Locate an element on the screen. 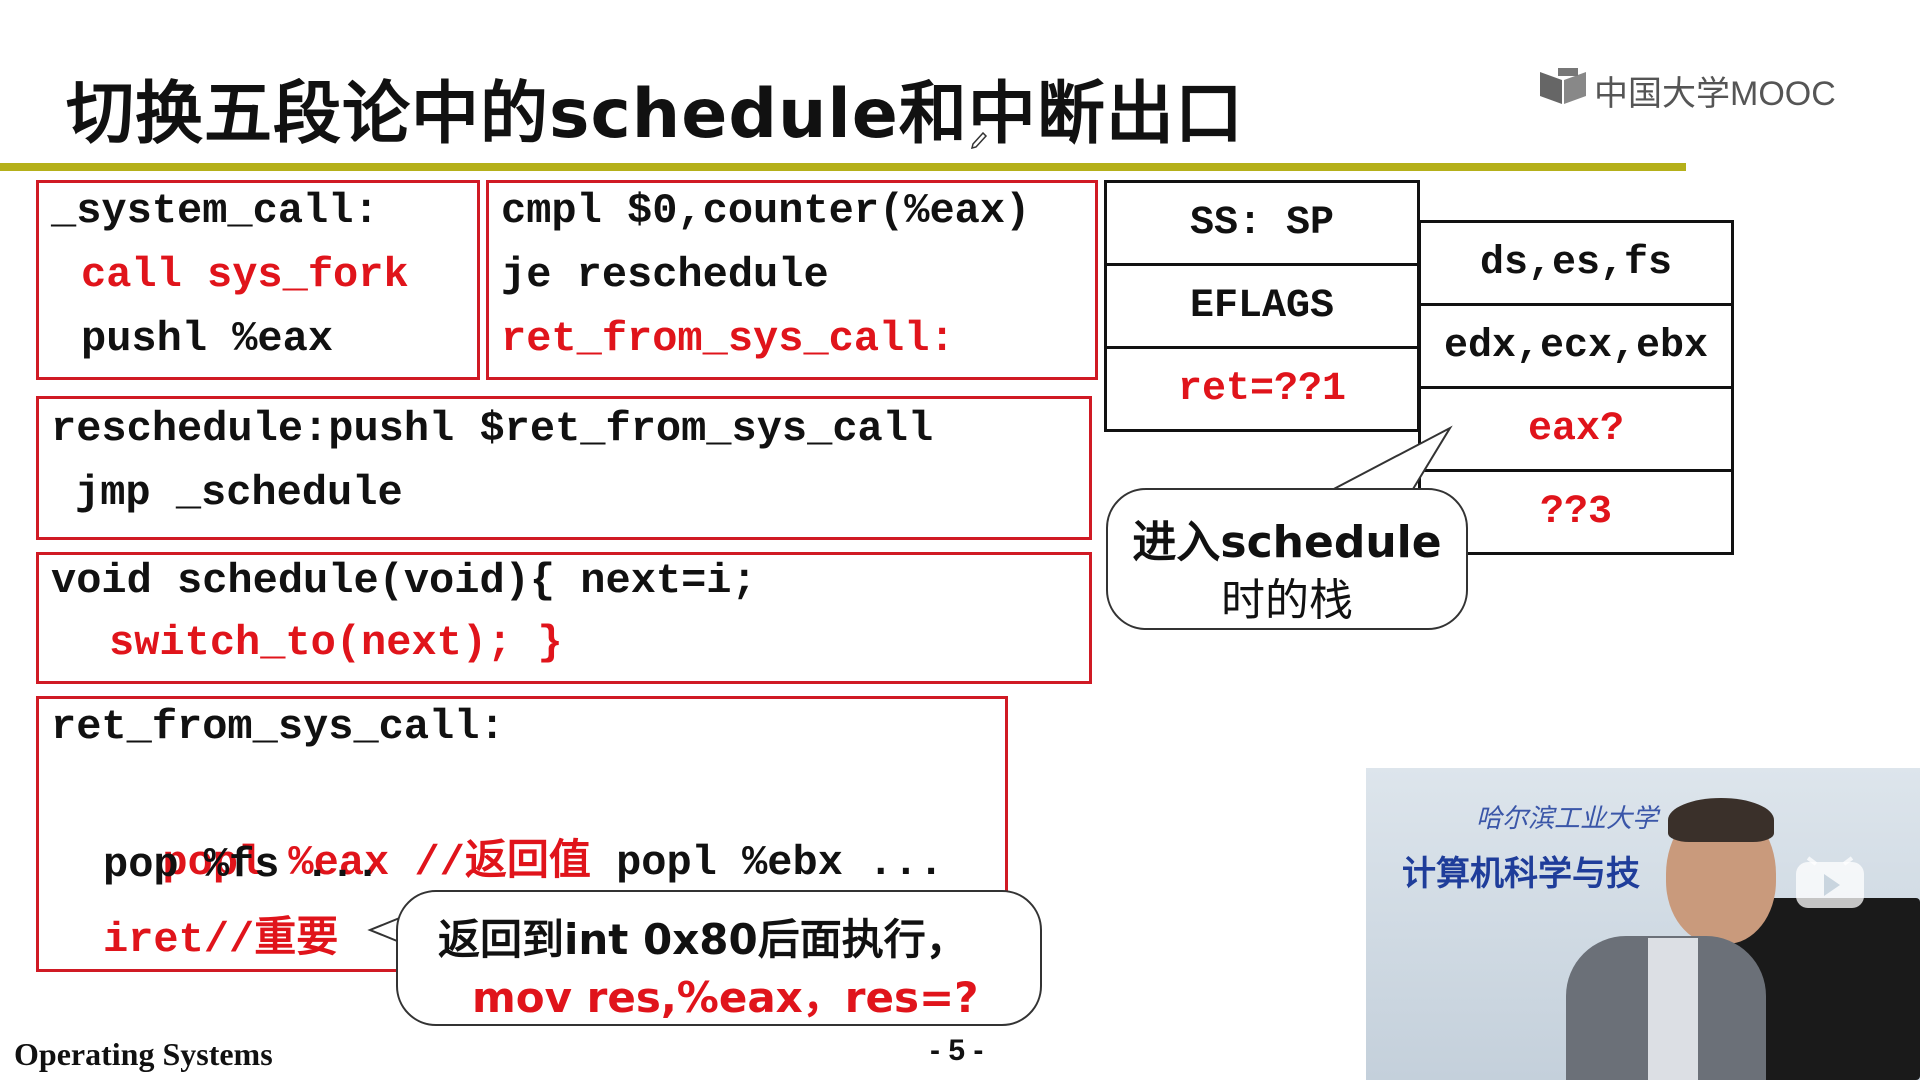  code-line: _system_call: is located at coordinates (215, 211).